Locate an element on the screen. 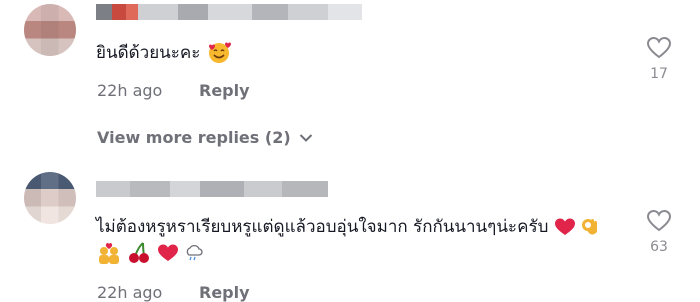 The width and height of the screenshot is (700, 302). smiling-face-with-hearts-icon is located at coordinates (219, 52).